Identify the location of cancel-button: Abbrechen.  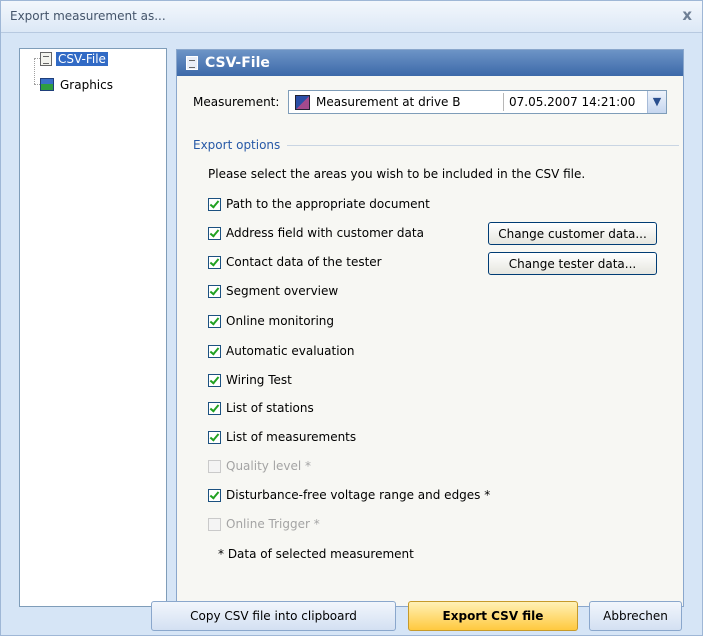
(635, 616).